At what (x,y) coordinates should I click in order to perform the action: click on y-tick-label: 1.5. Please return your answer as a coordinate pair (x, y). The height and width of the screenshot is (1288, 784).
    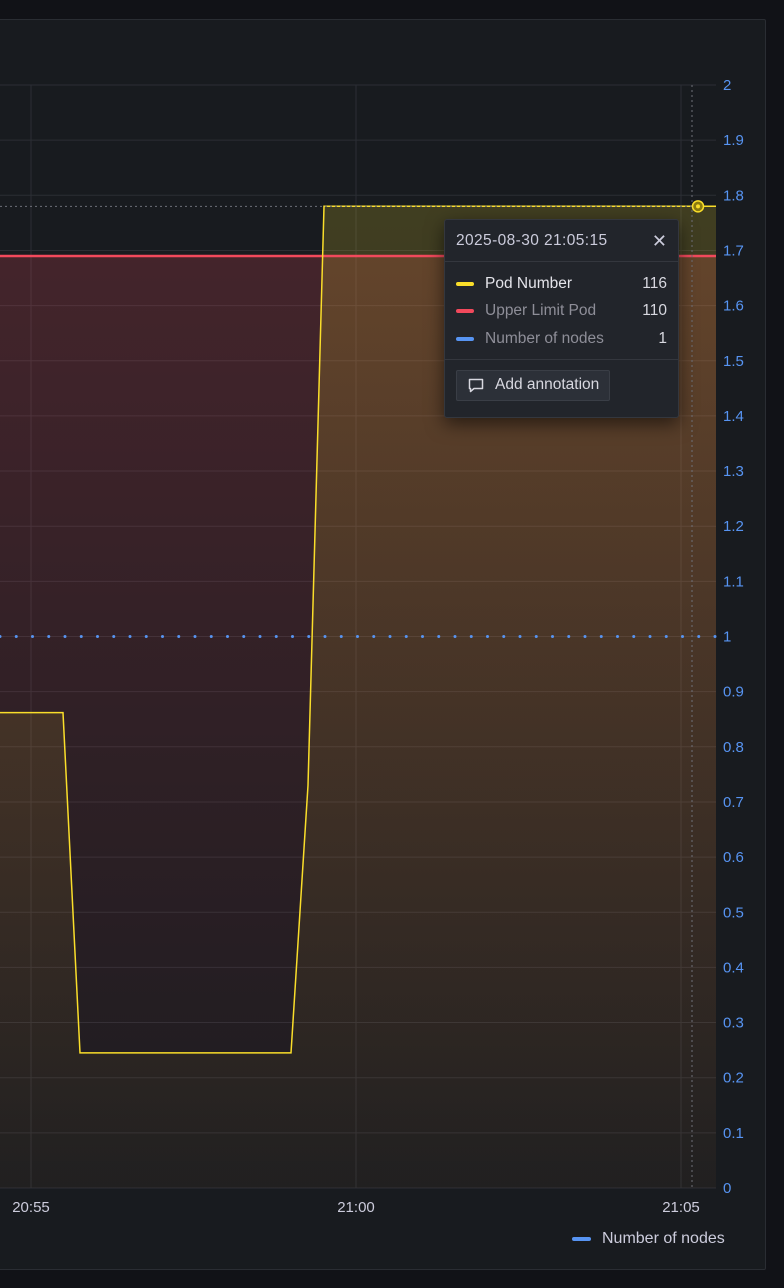
    Looking at the image, I should click on (733, 361).